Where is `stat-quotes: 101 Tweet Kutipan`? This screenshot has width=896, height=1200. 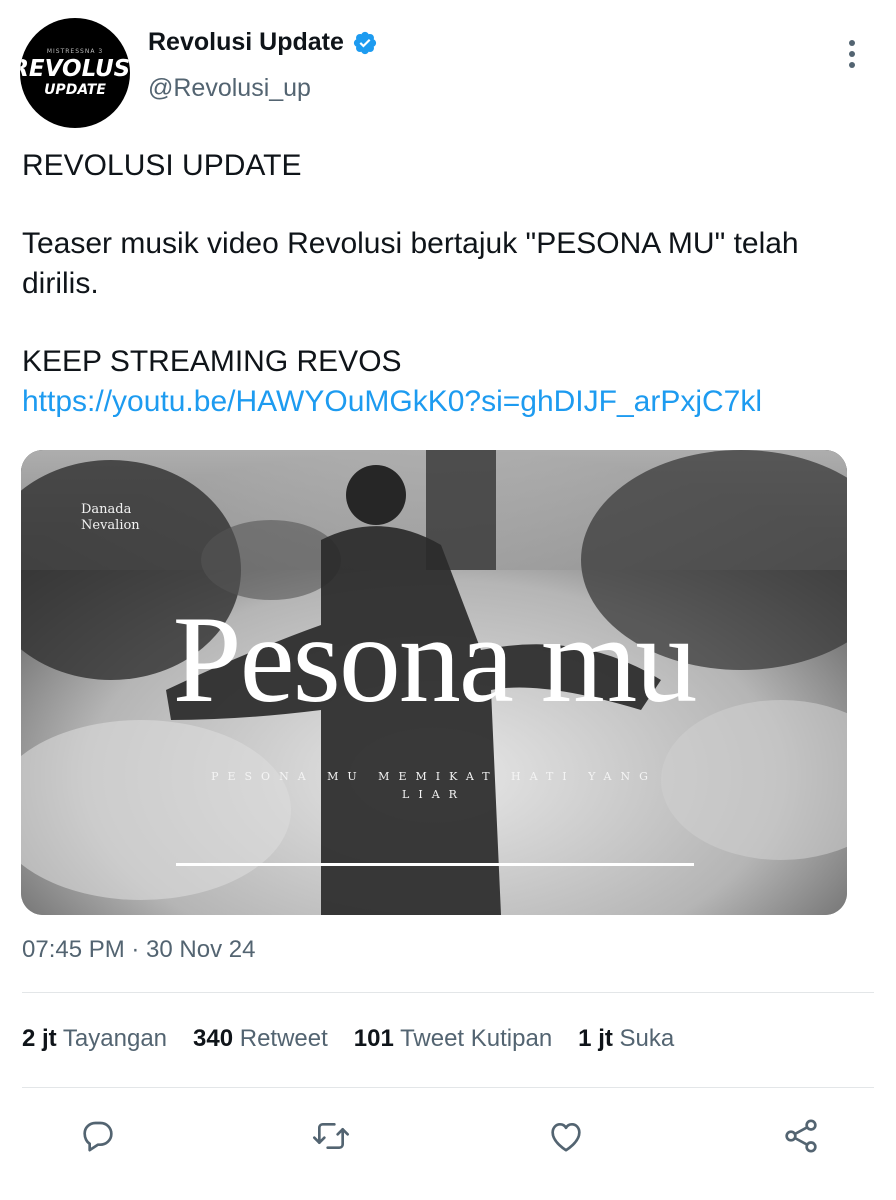 stat-quotes: 101 Tweet Kutipan is located at coordinates (453, 1039).